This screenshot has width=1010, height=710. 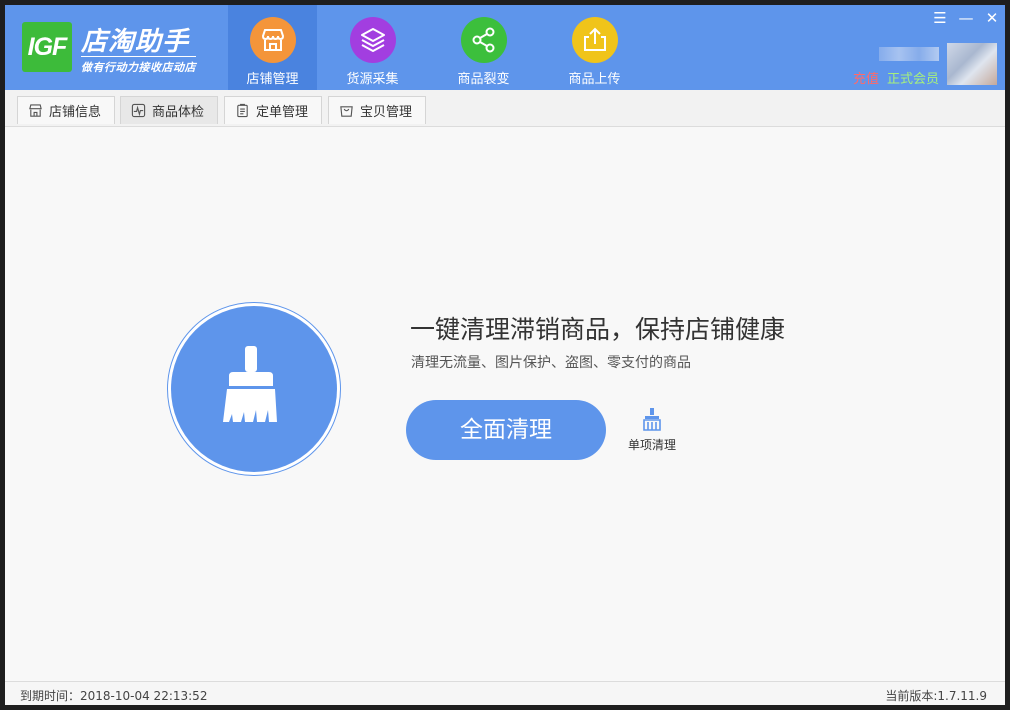 What do you see at coordinates (242, 110) in the screenshot?
I see `clipboard-icon` at bounding box center [242, 110].